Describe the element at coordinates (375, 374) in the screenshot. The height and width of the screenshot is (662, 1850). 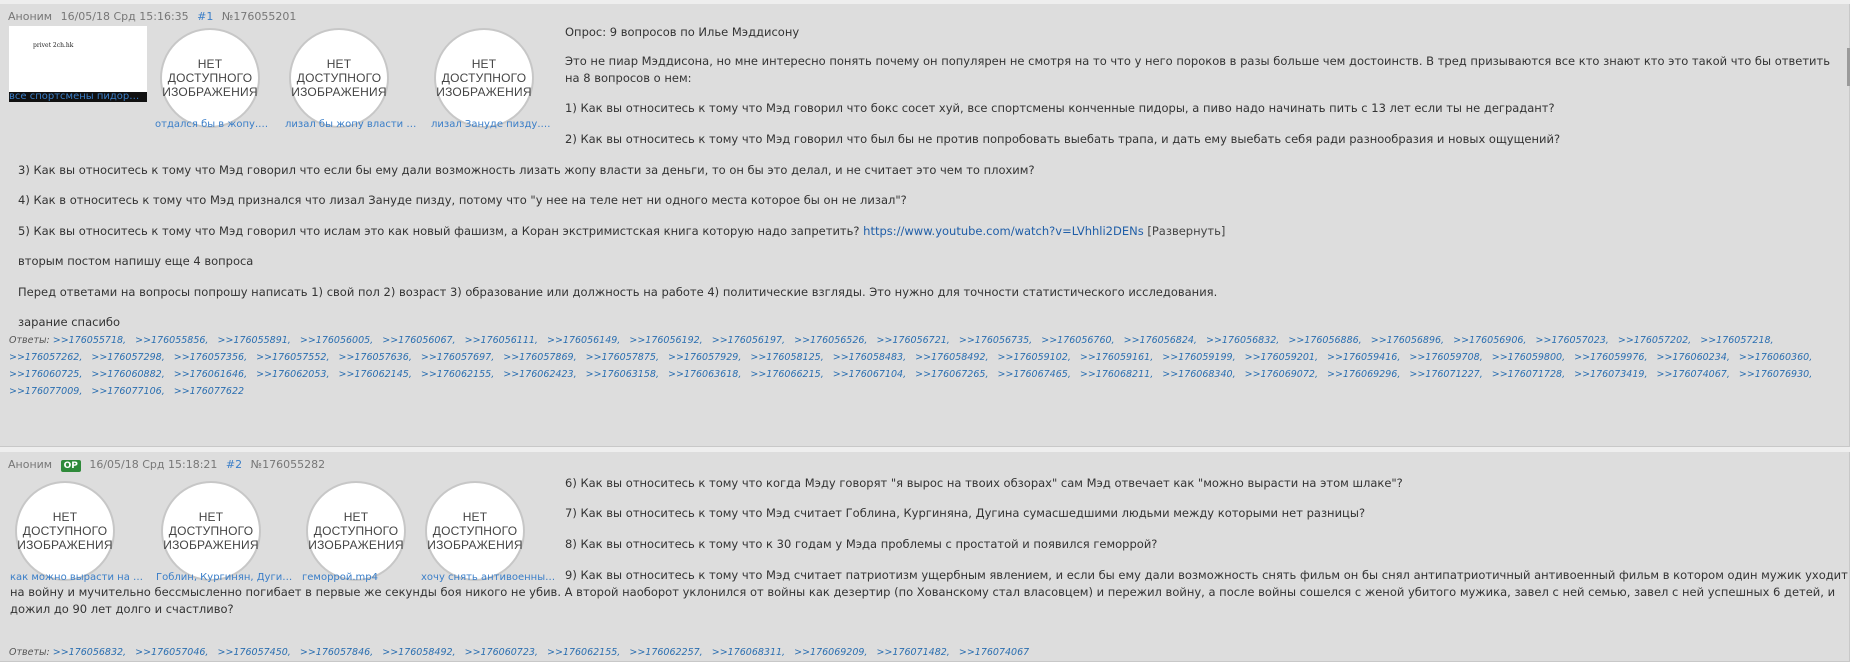
I see `reply-link: >>176062145,` at that location.